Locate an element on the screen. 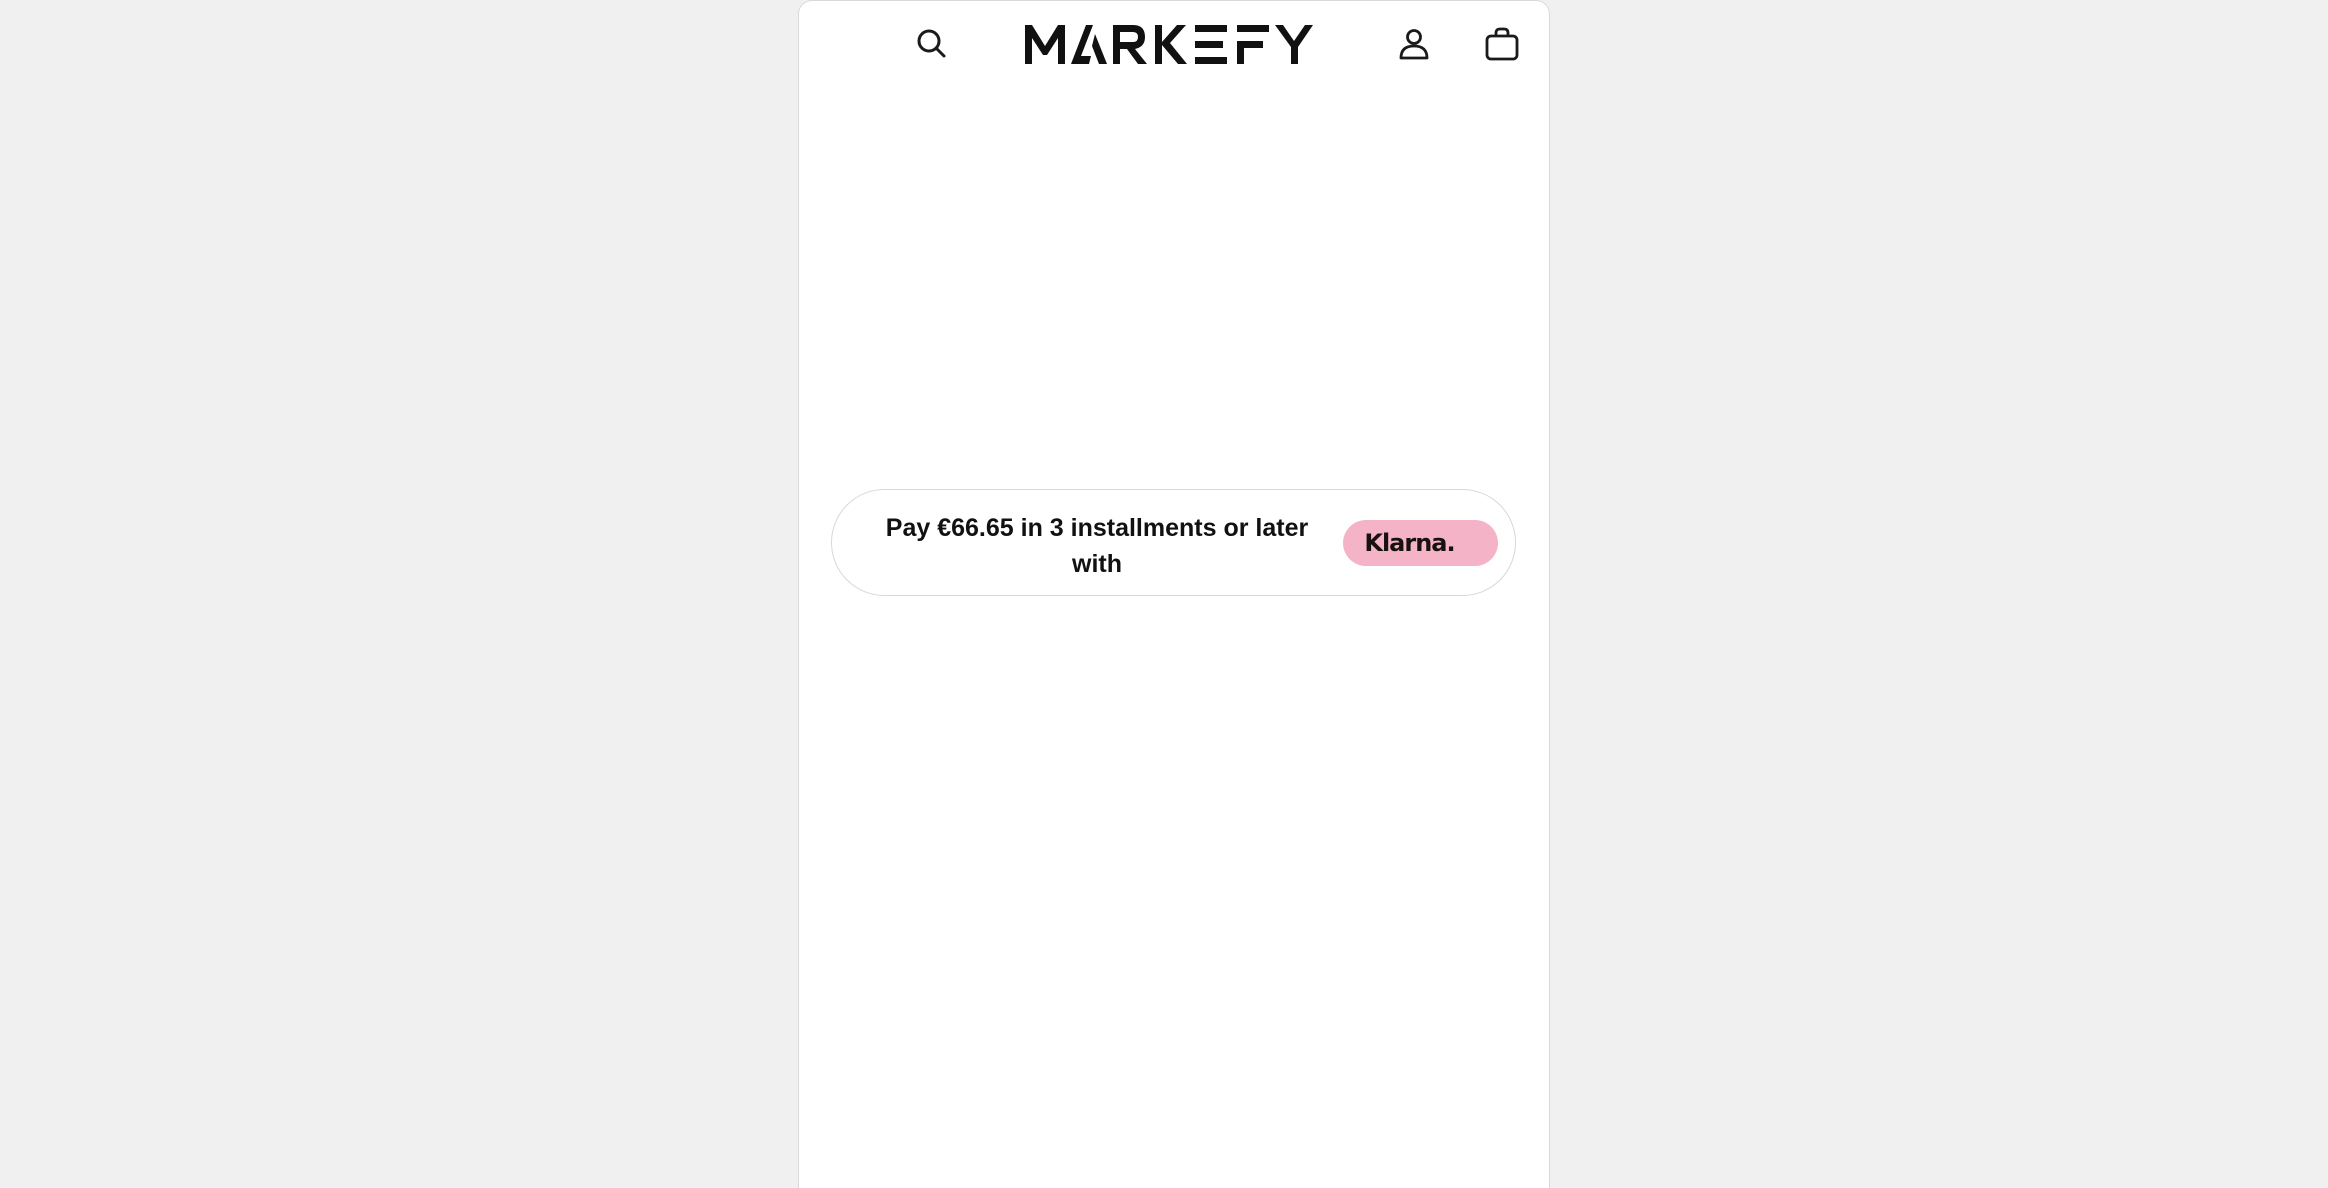 This screenshot has width=2328, height=1188. shopping-bag-icon is located at coordinates (1502, 44).